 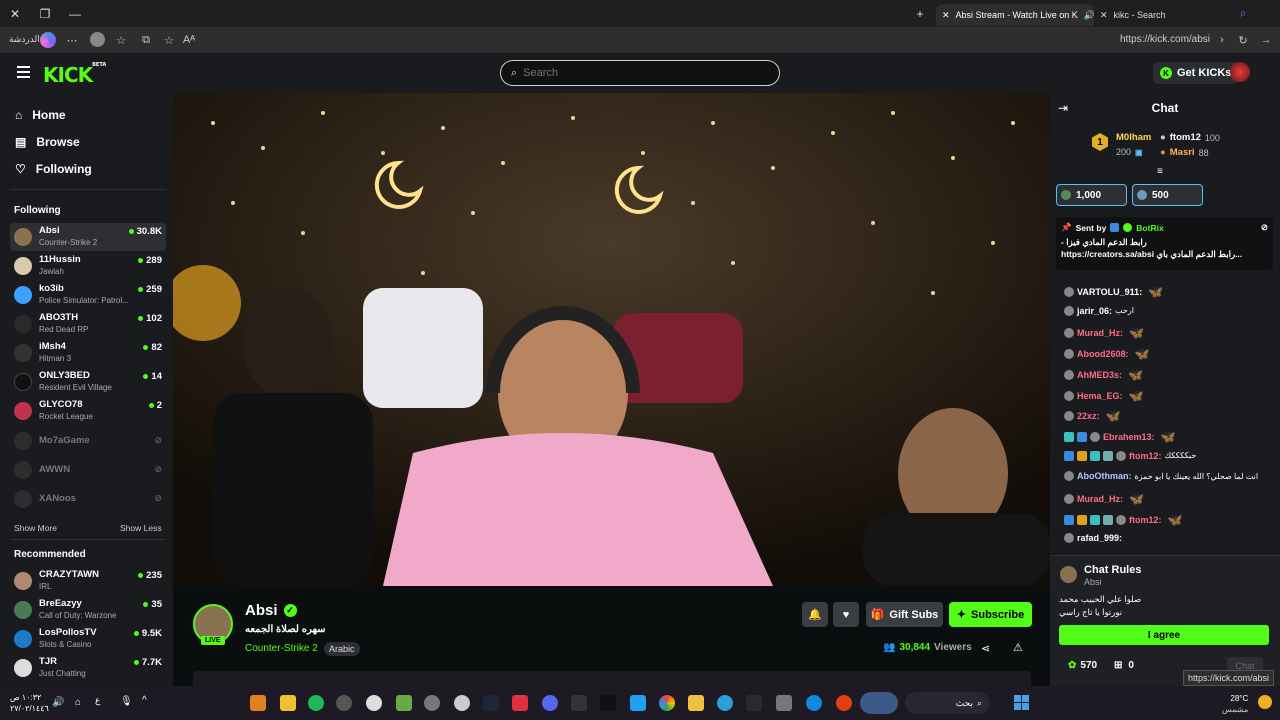 I want to click on file-explorer-icon, so click(x=696, y=703).